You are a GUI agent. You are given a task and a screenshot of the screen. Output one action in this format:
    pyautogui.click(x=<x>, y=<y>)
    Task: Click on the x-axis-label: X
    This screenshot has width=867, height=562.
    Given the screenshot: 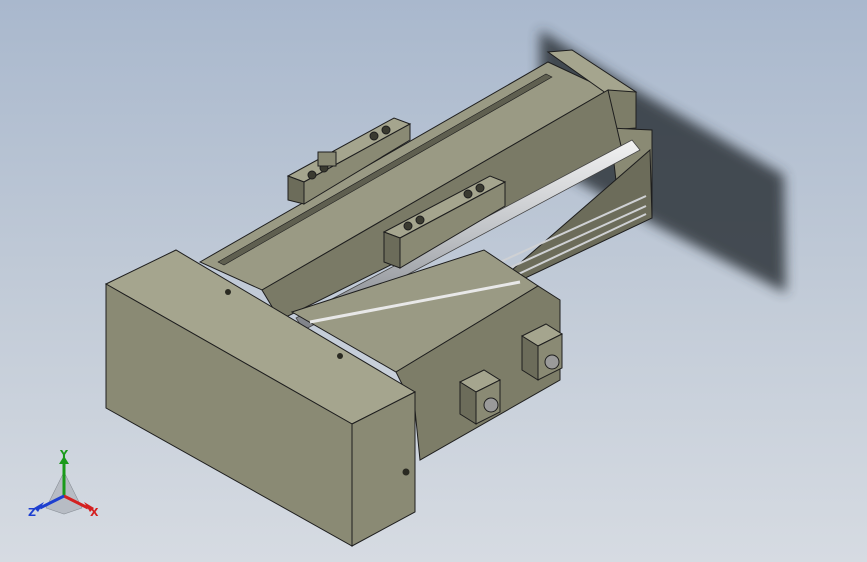 What is the action you would take?
    pyautogui.click(x=94, y=512)
    